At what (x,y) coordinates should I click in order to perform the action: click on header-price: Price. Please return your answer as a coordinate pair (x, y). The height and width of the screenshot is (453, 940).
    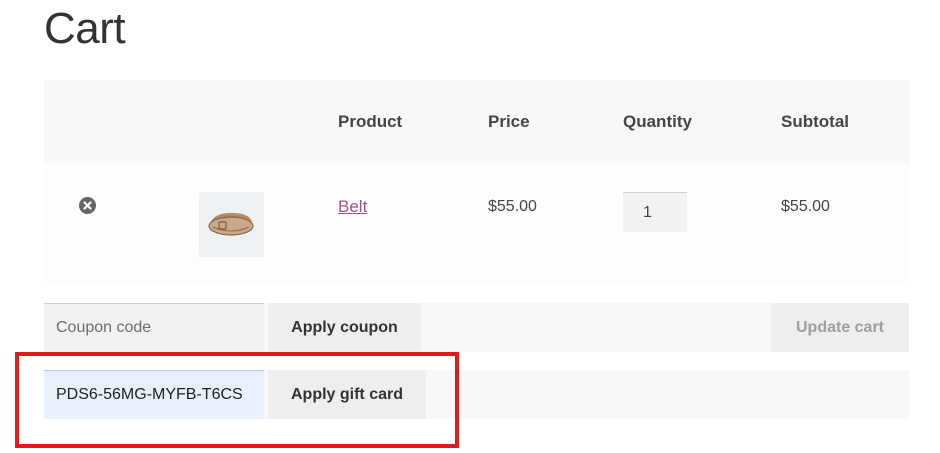
    Looking at the image, I should click on (509, 121).